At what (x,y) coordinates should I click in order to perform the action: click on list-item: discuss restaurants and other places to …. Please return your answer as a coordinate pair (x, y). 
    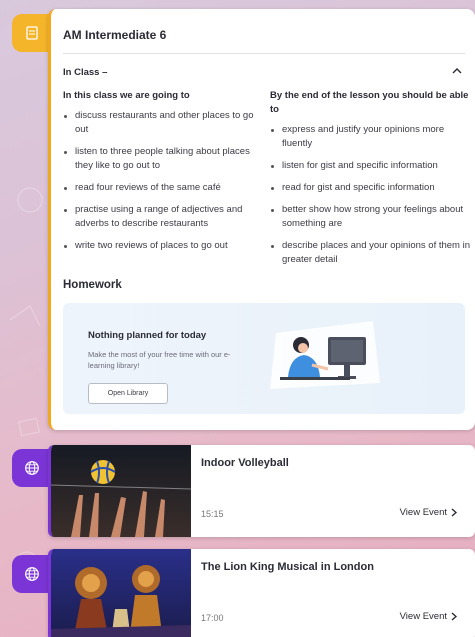
    Looking at the image, I should click on (163, 123).